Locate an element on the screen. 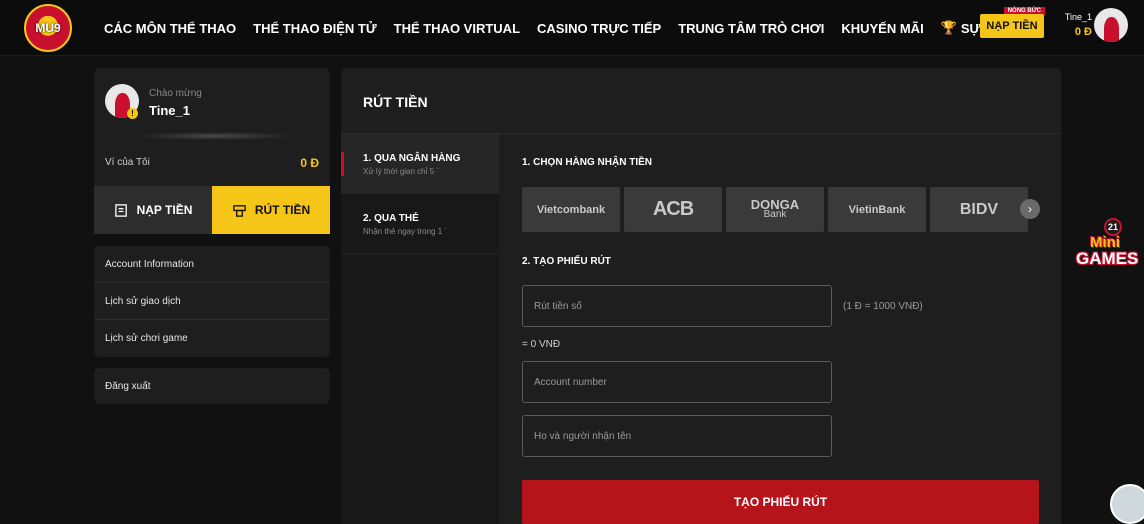  alert-badge-icon: ! is located at coordinates (132, 113).